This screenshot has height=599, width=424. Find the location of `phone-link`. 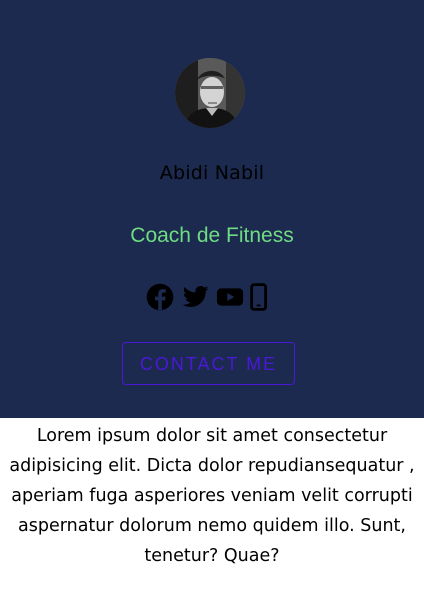

phone-link is located at coordinates (260, 297).